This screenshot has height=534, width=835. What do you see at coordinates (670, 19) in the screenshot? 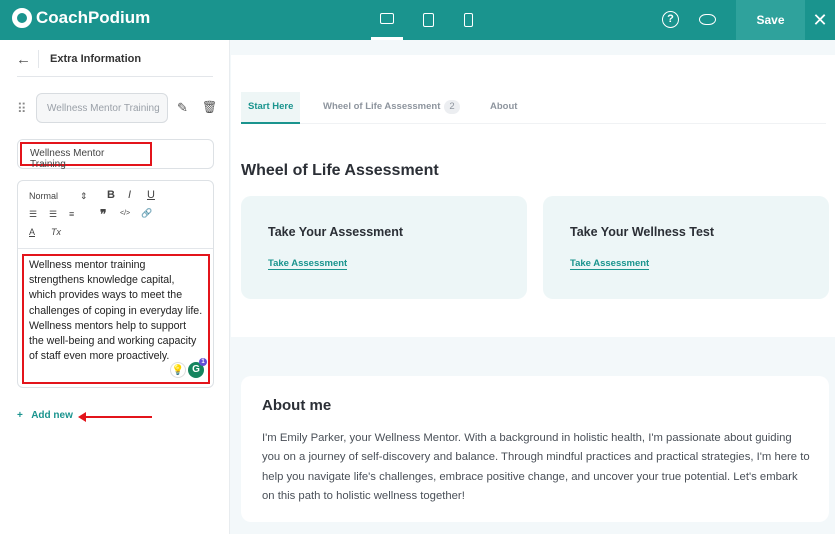
I see `help-icon: ?` at bounding box center [670, 19].